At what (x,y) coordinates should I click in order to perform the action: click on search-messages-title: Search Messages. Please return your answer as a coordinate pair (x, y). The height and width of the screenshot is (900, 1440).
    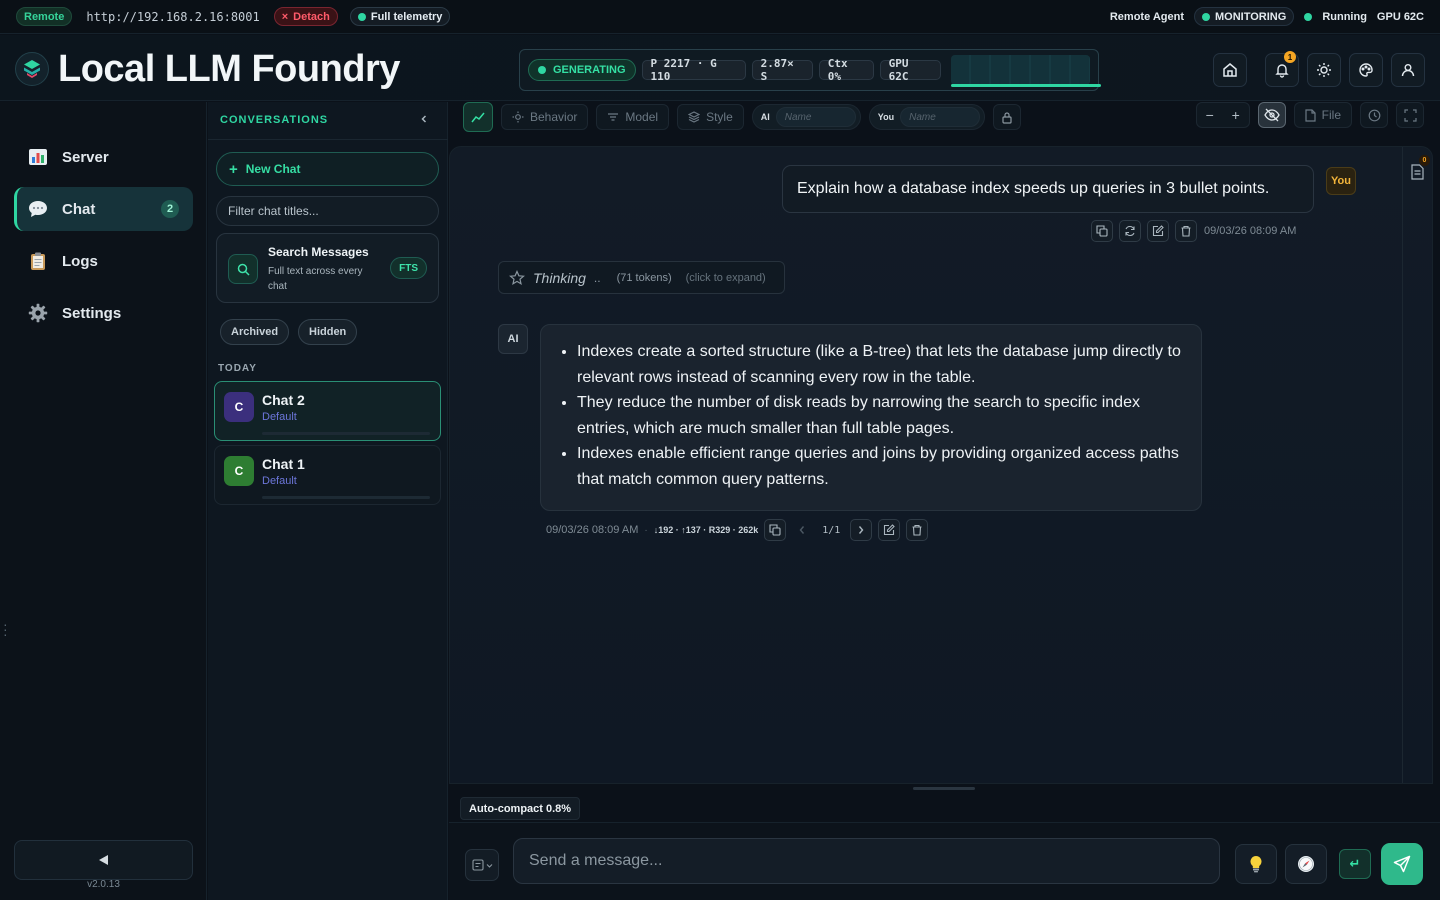
    Looking at the image, I should click on (318, 252).